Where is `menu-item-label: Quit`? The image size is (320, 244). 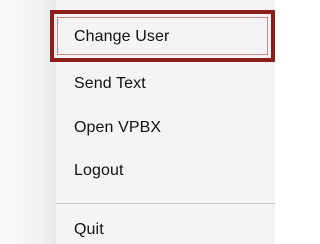
menu-item-label: Quit is located at coordinates (89, 229).